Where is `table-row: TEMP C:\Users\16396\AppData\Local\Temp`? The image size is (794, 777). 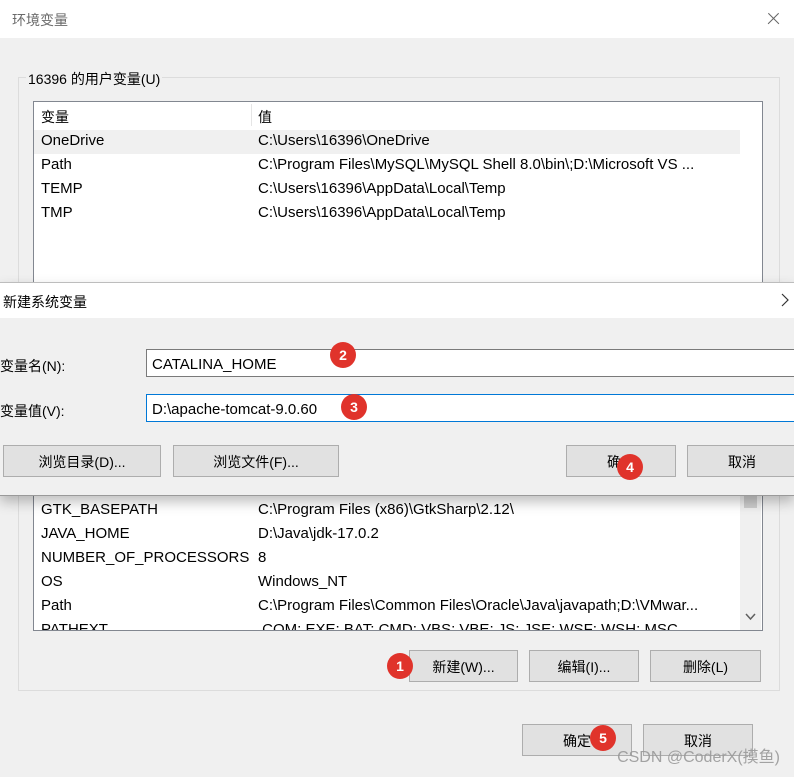
table-row: TEMP C:\Users\16396\AppData\Local\Temp is located at coordinates (398, 190).